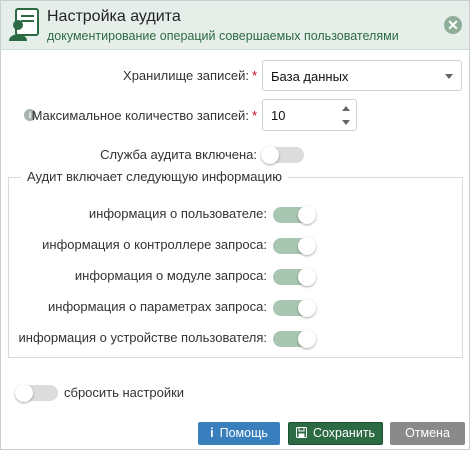 This screenshot has height=450, width=470. Describe the element at coordinates (124, 392) in the screenshot. I see `reset-settings-label: сбросить настройки` at that location.